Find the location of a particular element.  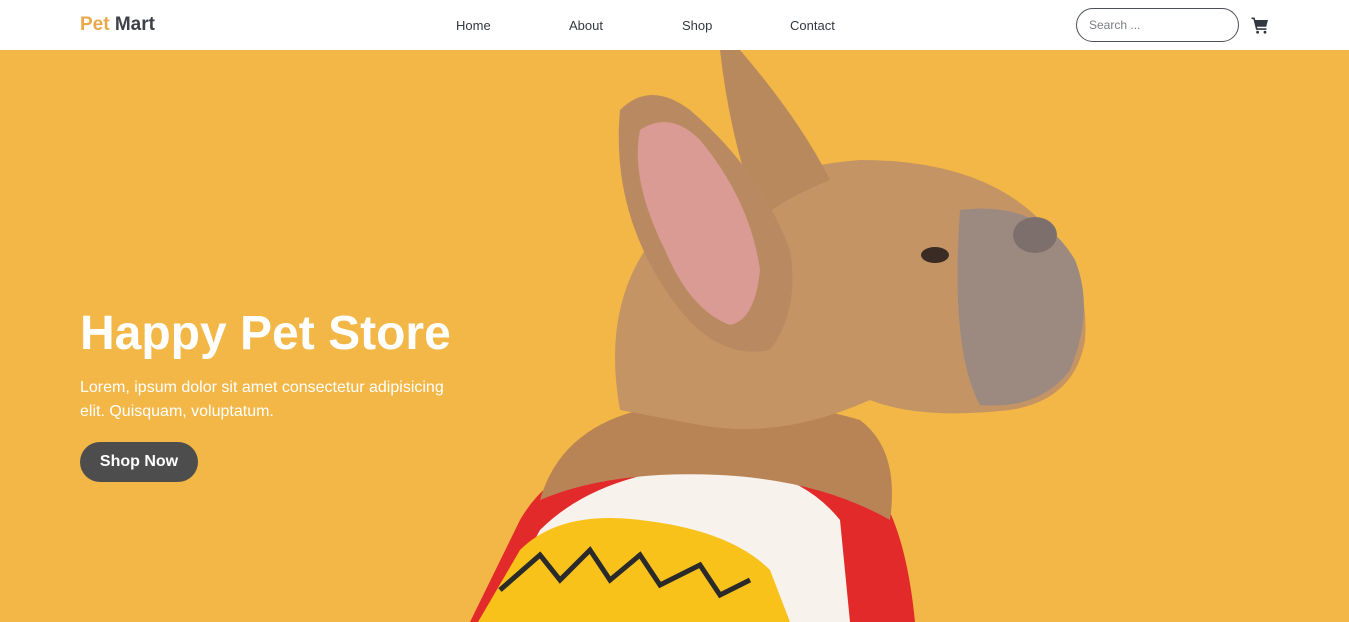

brand-logo: Pet Mart is located at coordinates (117, 25).